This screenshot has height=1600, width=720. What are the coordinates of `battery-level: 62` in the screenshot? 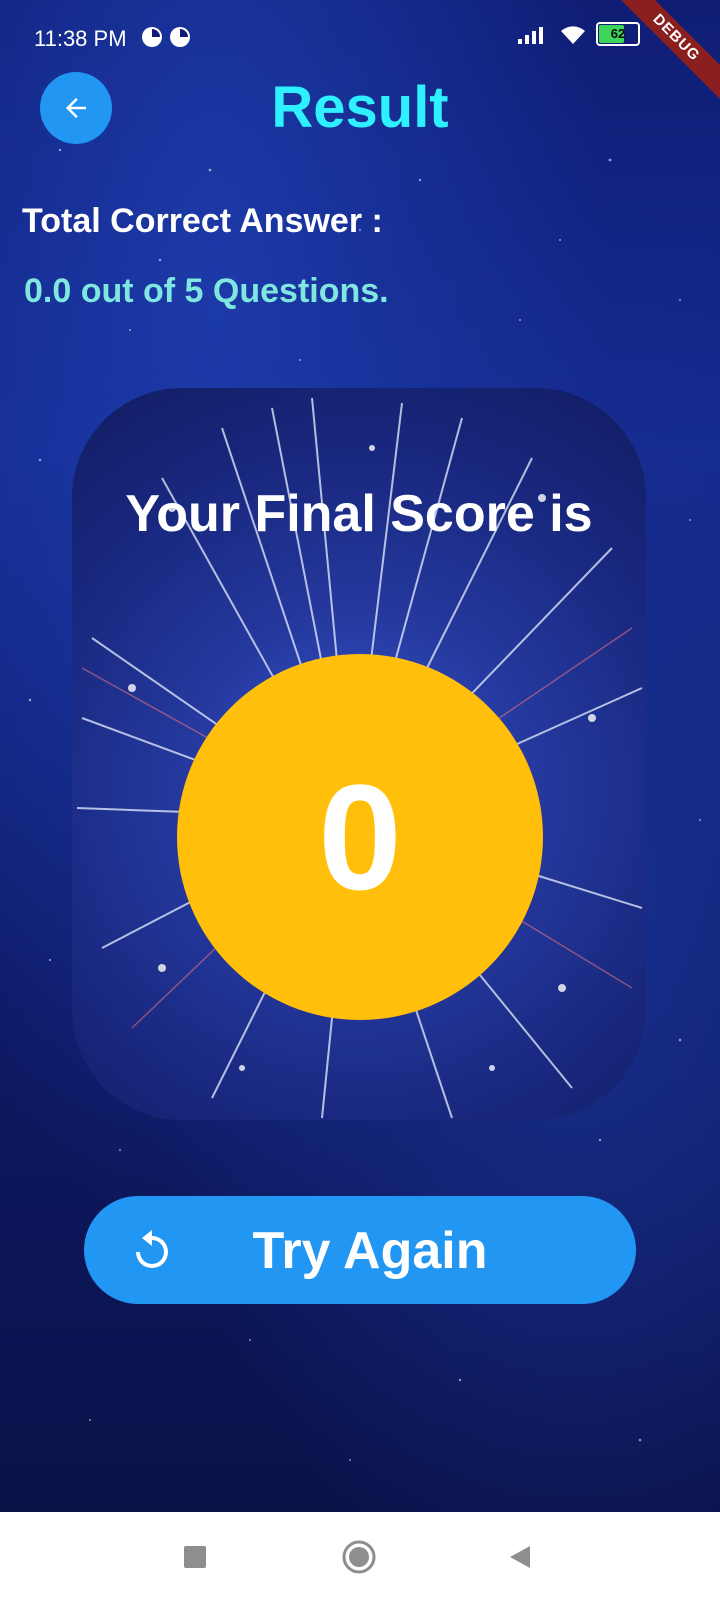 It's located at (618, 33).